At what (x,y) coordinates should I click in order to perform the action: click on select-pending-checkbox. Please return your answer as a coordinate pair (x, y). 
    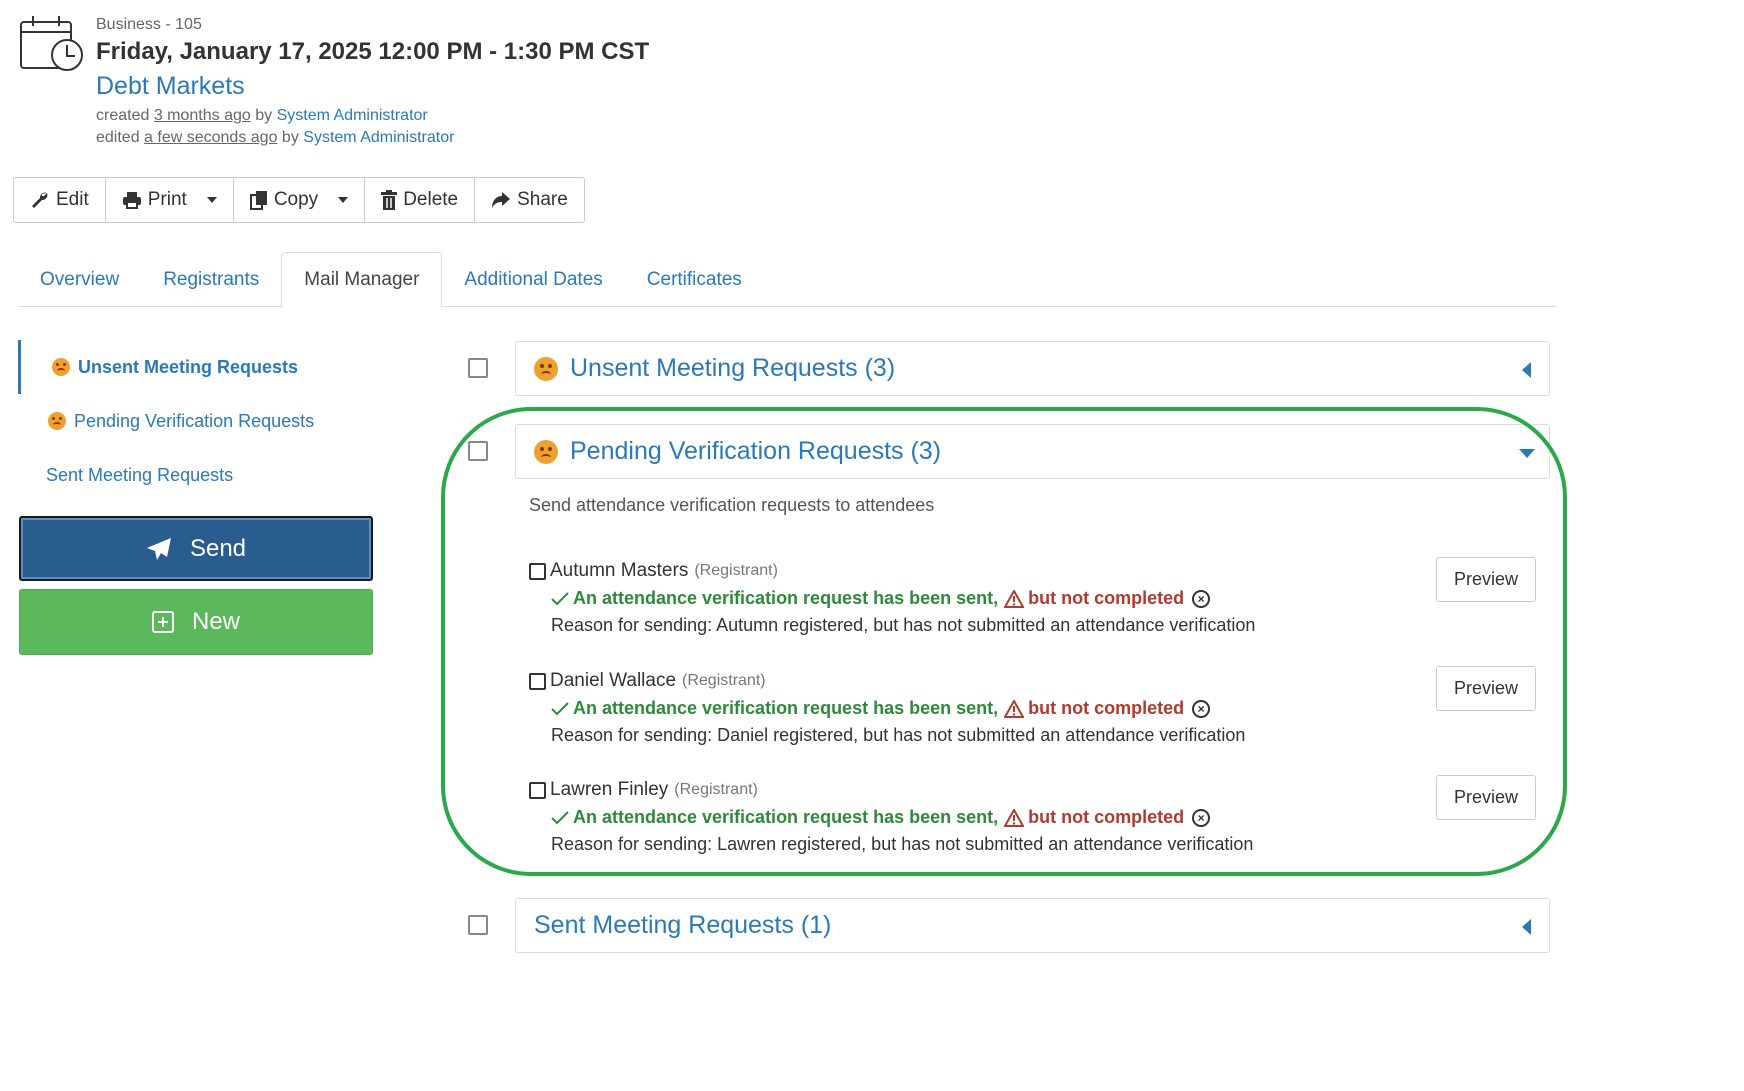
    Looking at the image, I should click on (478, 451).